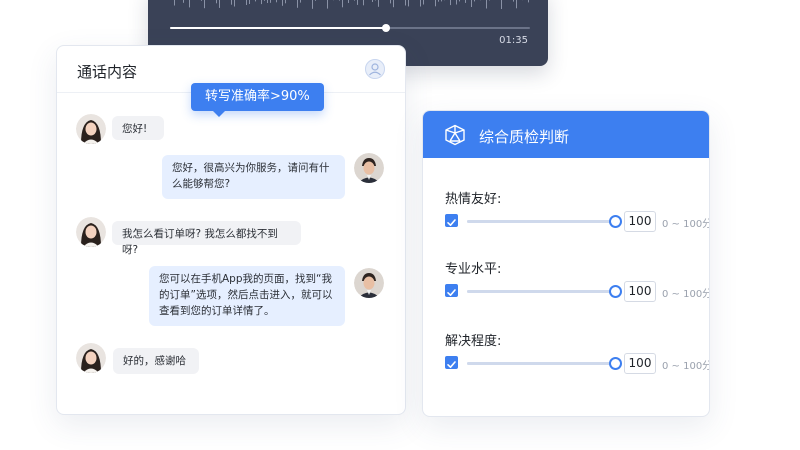 The image size is (800, 450). What do you see at coordinates (156, 361) in the screenshot?
I see `chat-message-customer: 好的，感谢哈` at bounding box center [156, 361].